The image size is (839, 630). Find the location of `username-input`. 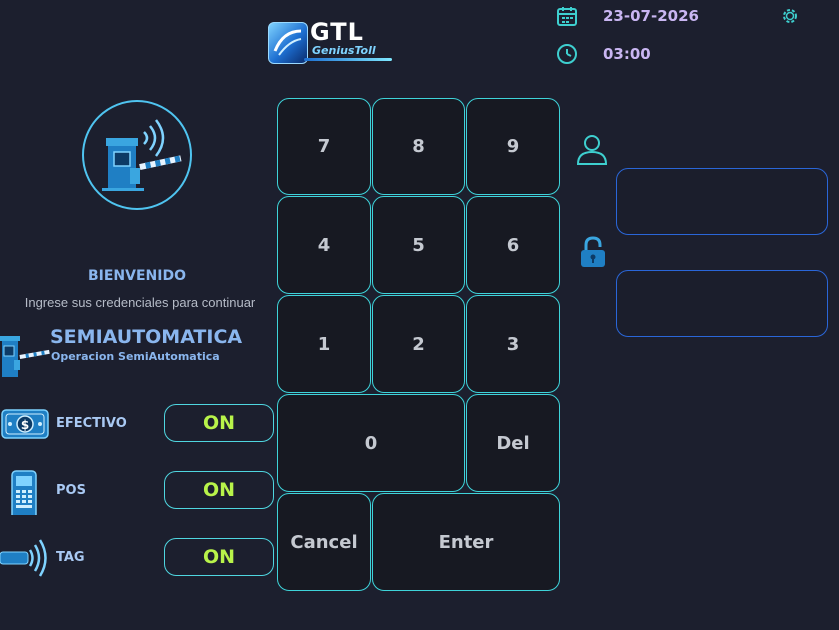

username-input is located at coordinates (722, 201).